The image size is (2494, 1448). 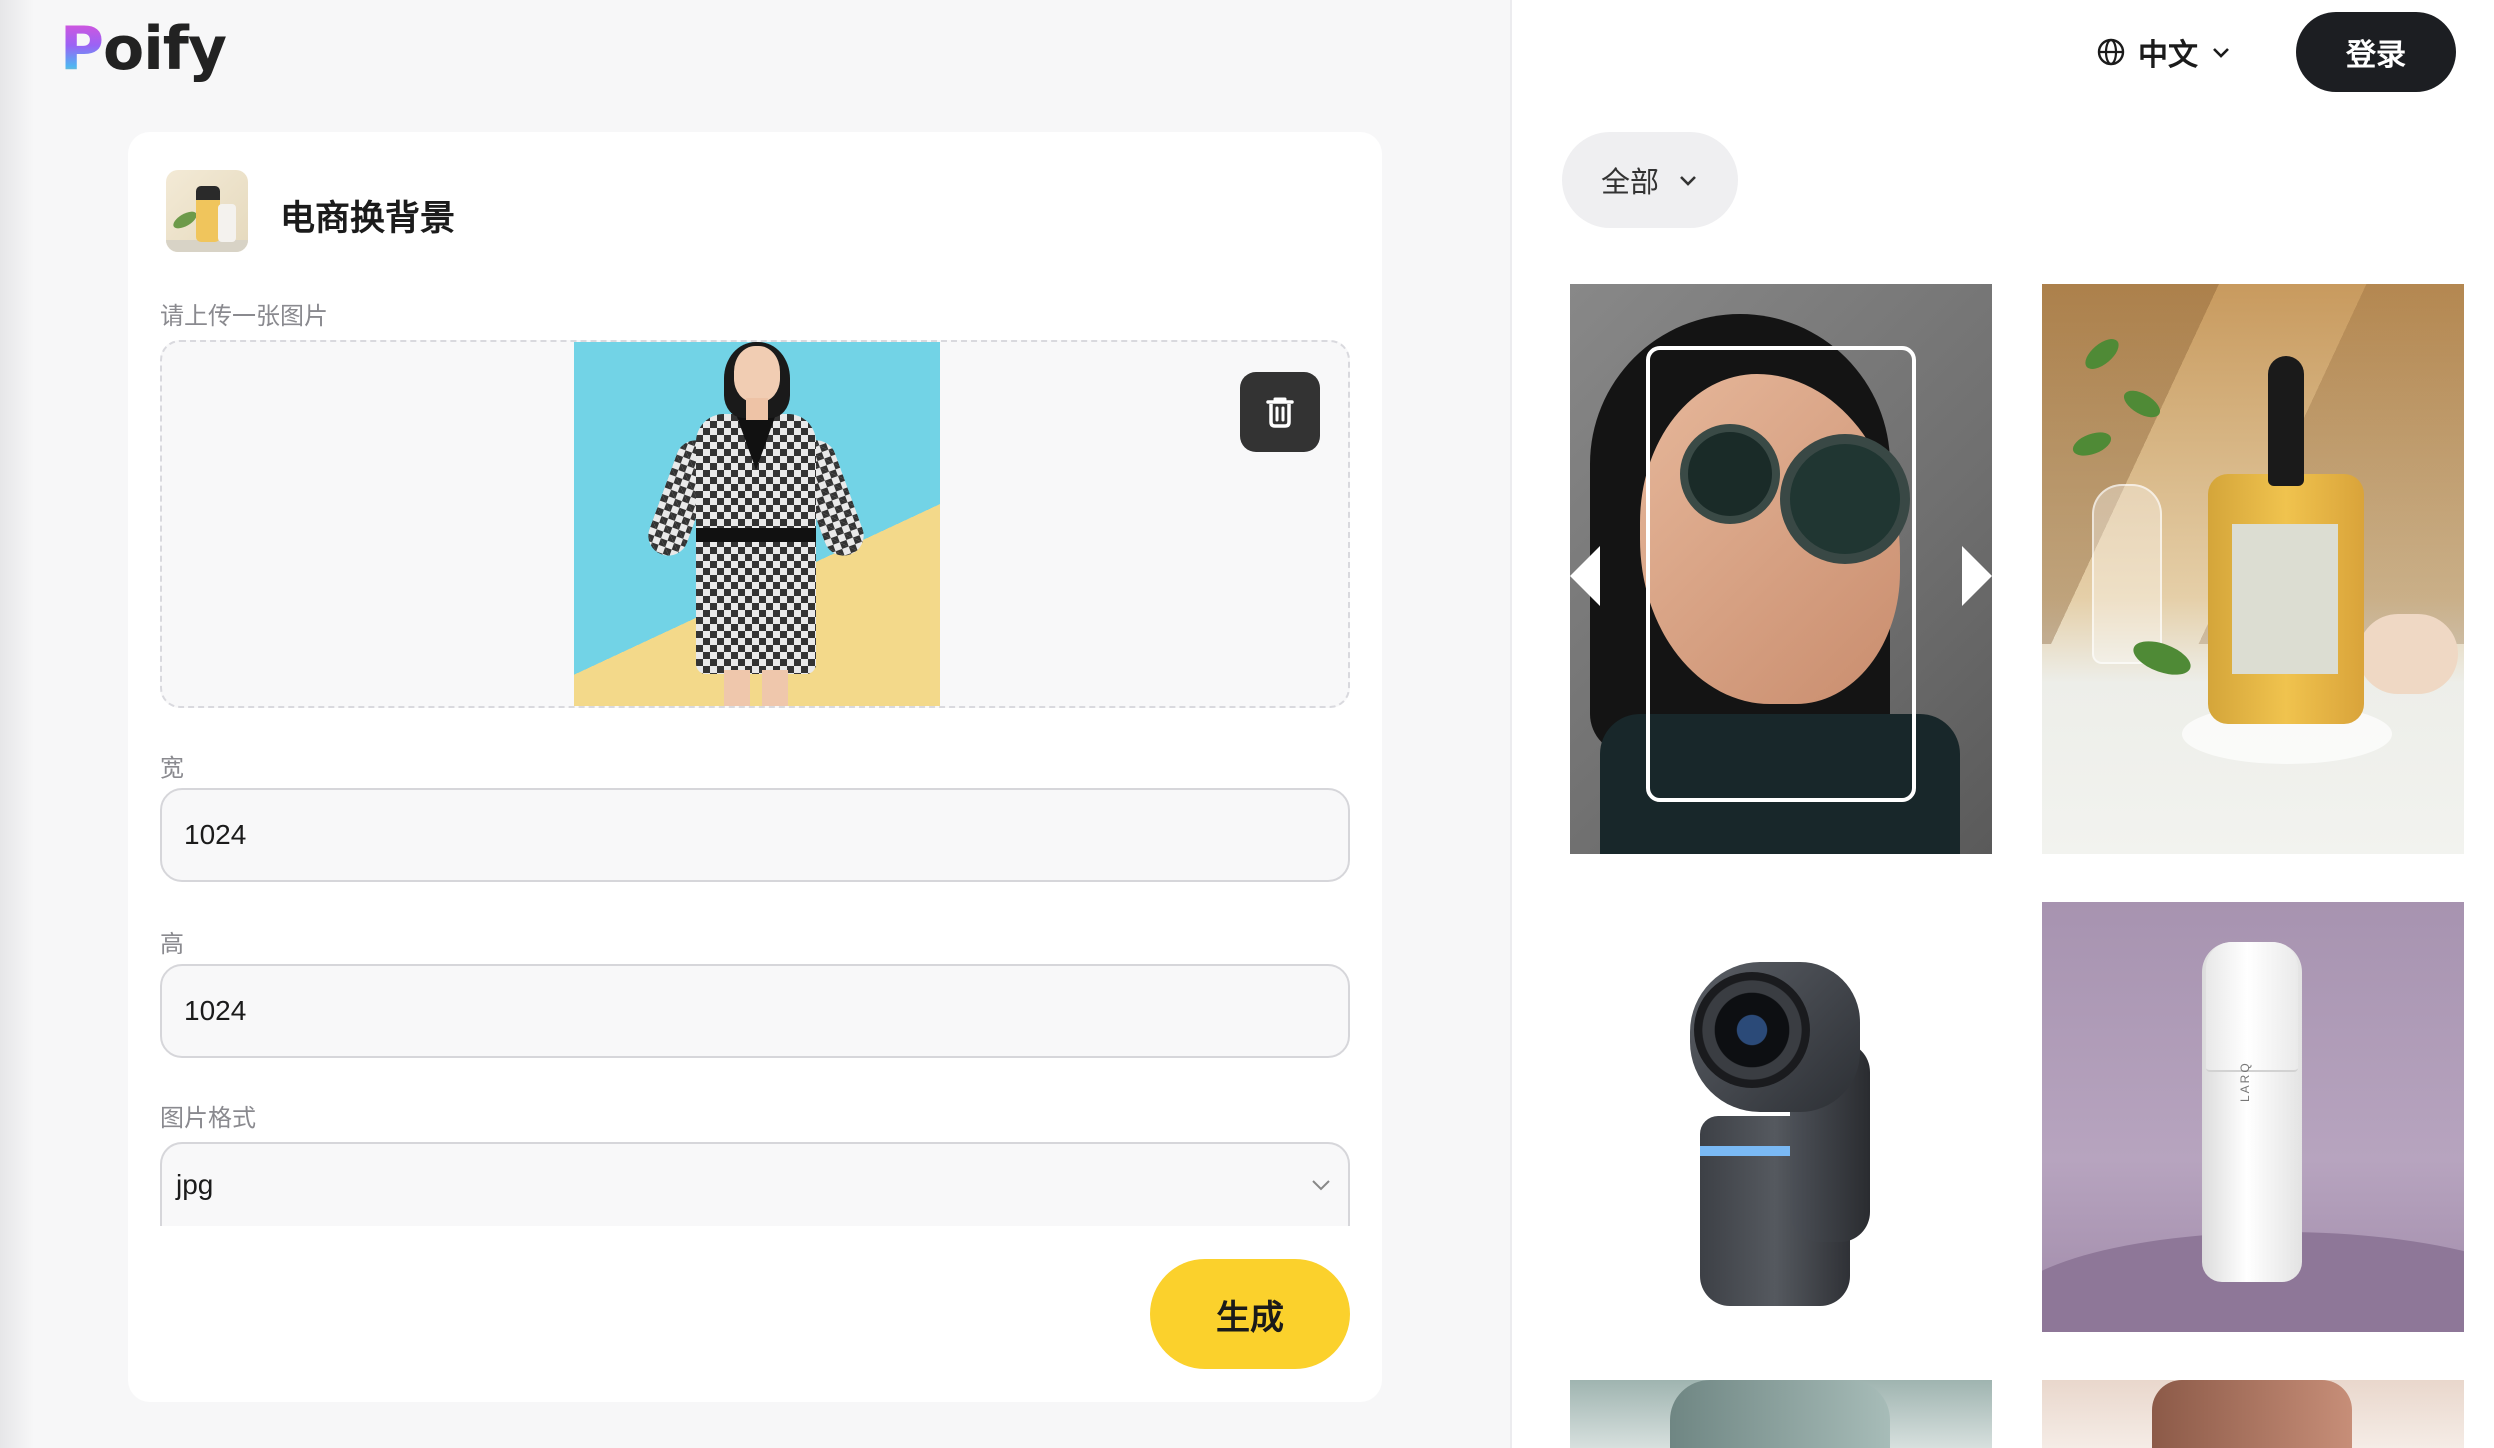 I want to click on format-label: 图片格式, so click(x=208, y=1118).